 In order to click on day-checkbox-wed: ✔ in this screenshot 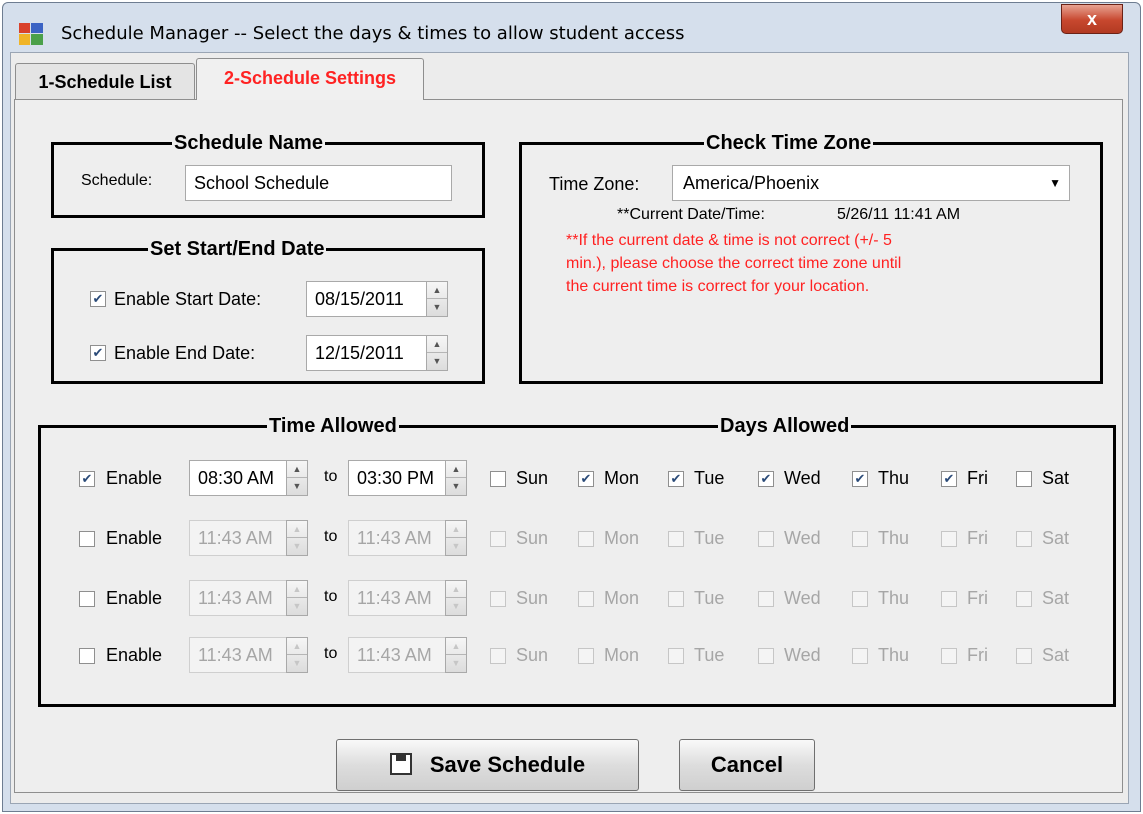, I will do `click(766, 479)`.